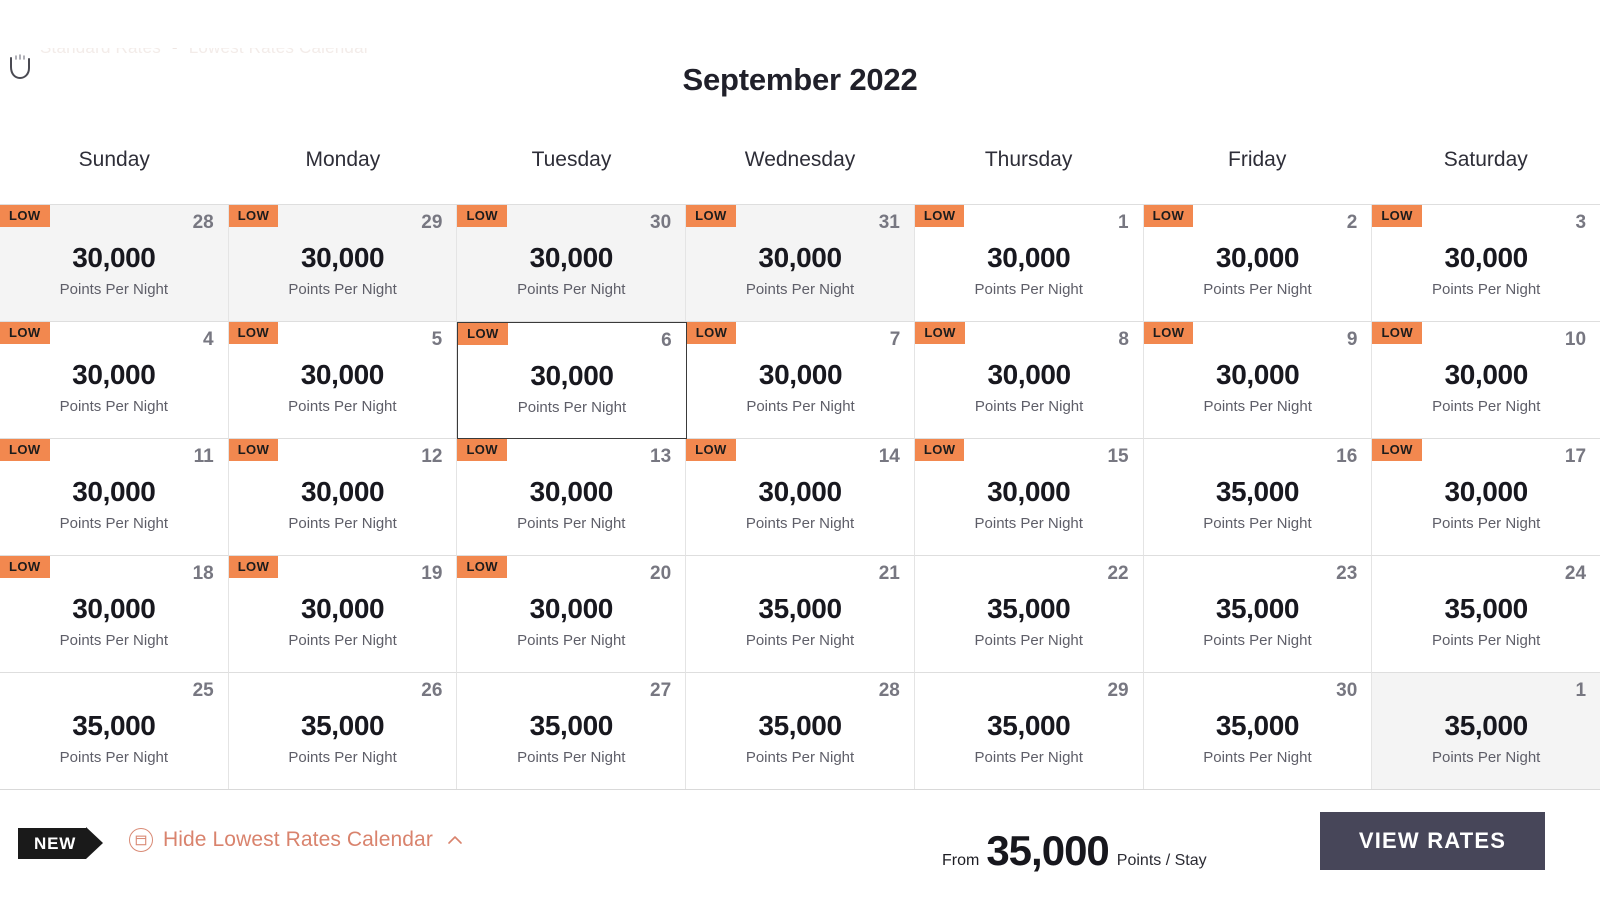 The height and width of the screenshot is (900, 1600). I want to click on calendar-day-cell: LOW 6 30,000 Points Per Night, so click(572, 380).